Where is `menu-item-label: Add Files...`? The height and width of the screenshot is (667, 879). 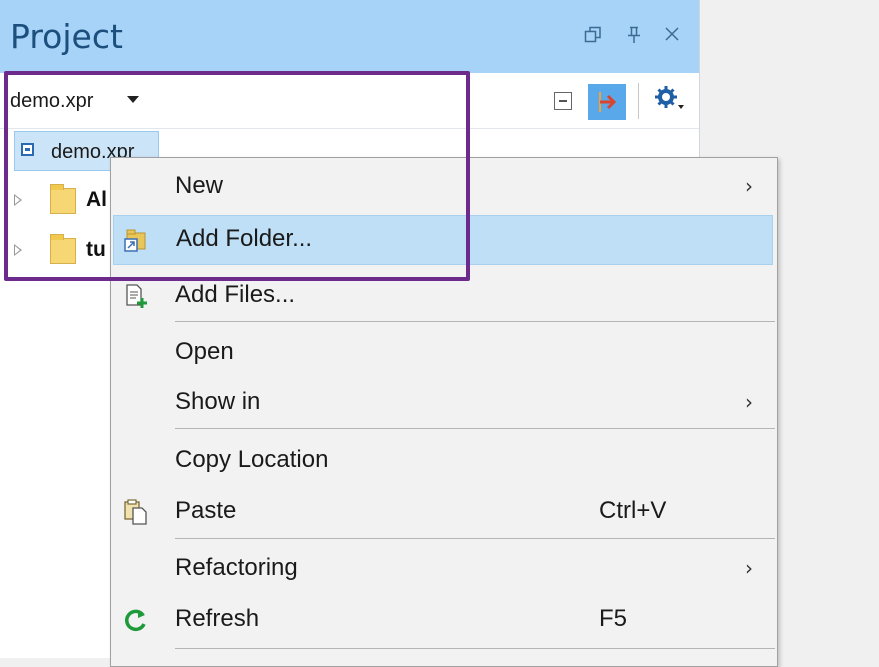 menu-item-label: Add Files... is located at coordinates (235, 294).